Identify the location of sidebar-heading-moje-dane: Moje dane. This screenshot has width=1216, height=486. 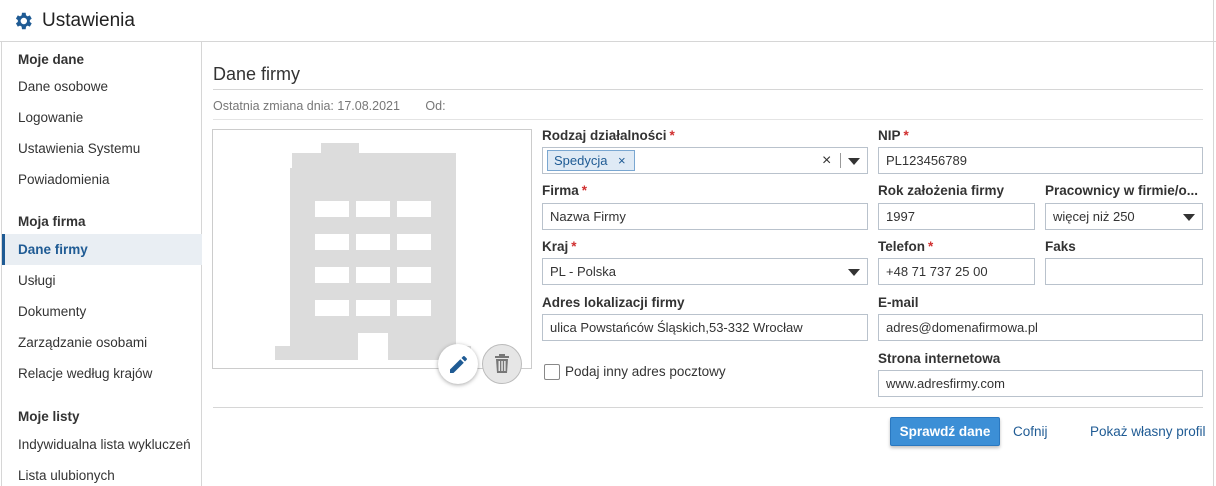
(51, 59).